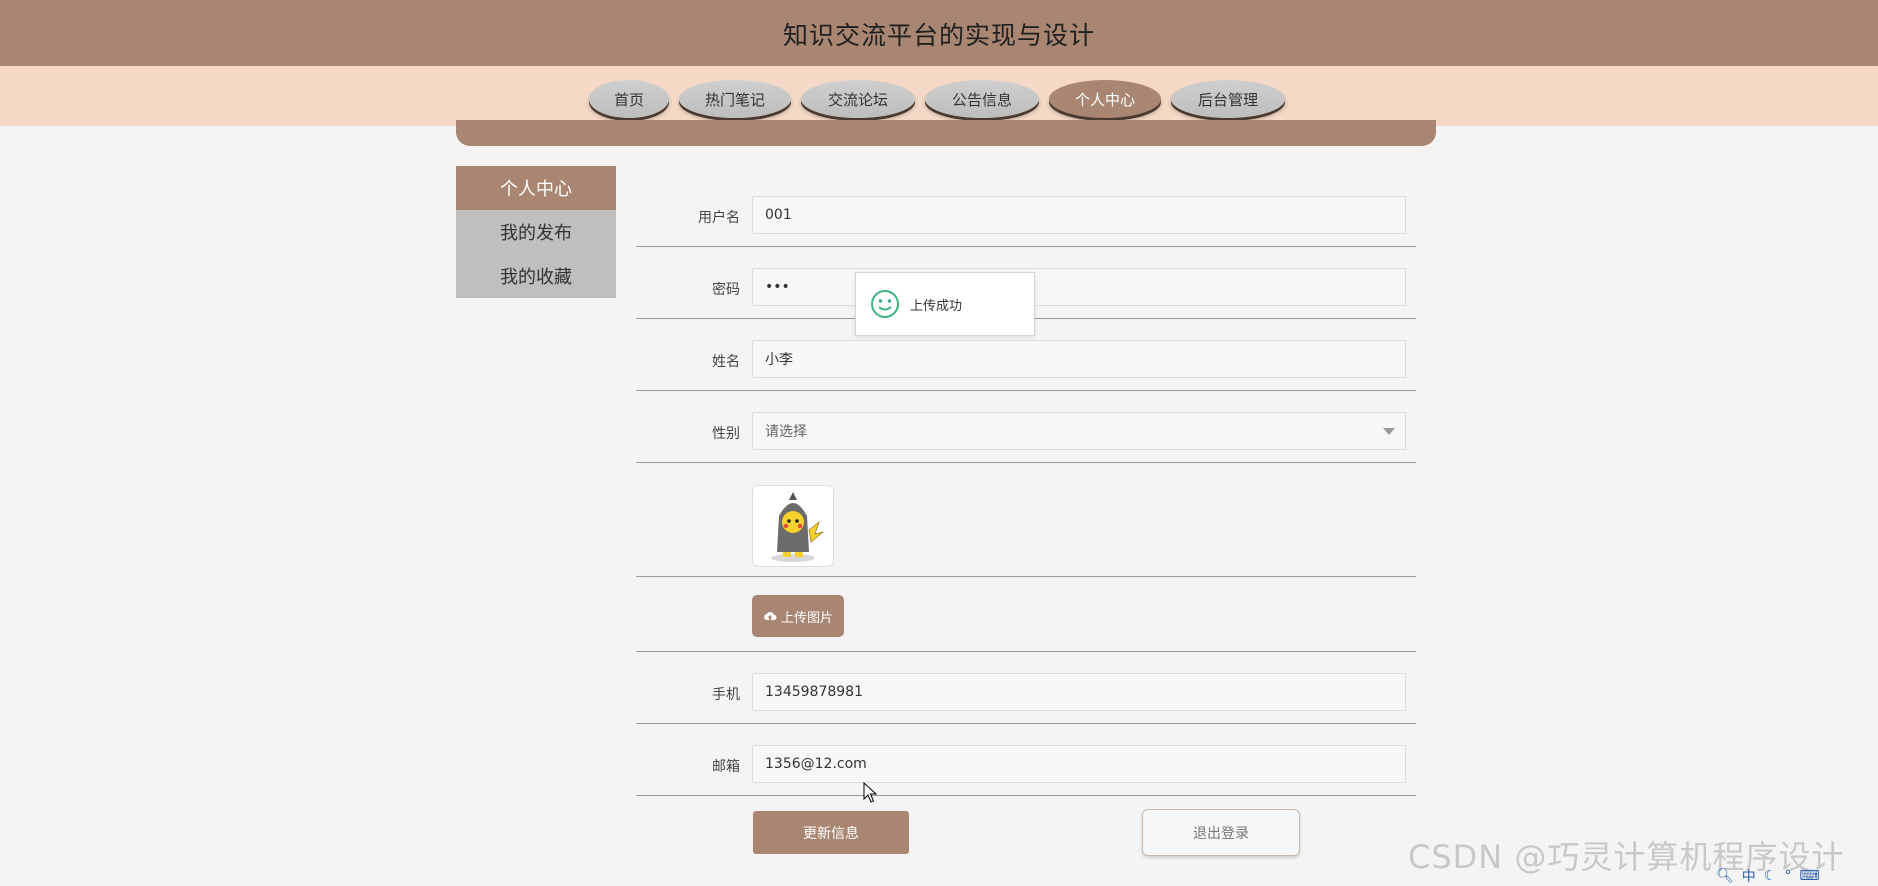  I want to click on toast-message: 上传成功, so click(936, 306).